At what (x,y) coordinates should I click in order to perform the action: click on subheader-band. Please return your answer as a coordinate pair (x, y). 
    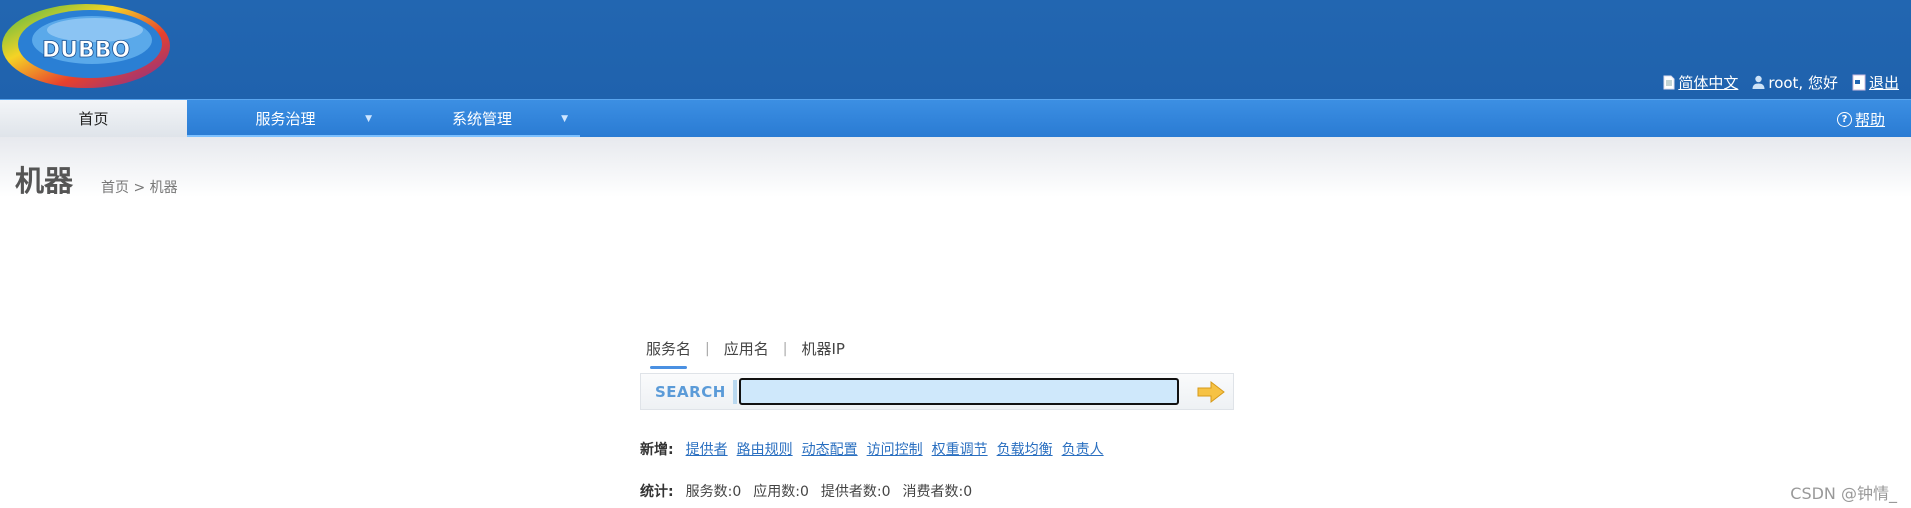
    Looking at the image, I should click on (955, 167).